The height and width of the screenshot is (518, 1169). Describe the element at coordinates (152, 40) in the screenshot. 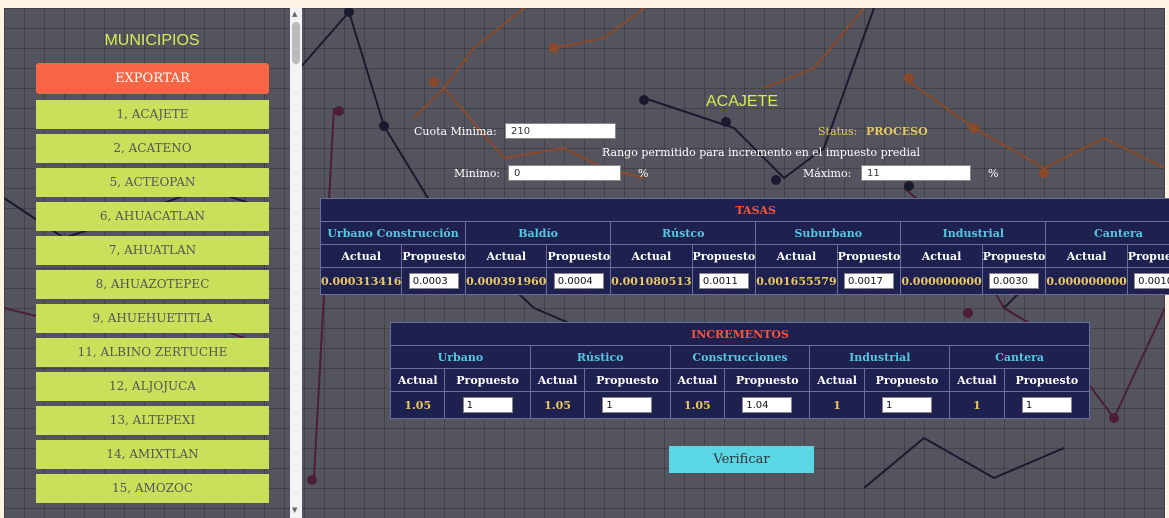

I see `sidebar-title: MUNICIPIOS` at that location.